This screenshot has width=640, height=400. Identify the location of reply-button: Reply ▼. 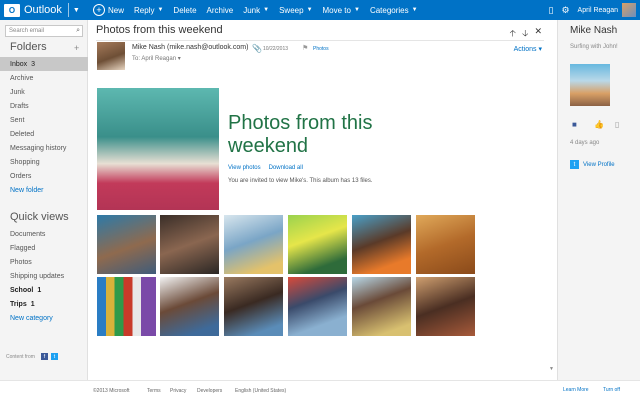
(148, 10).